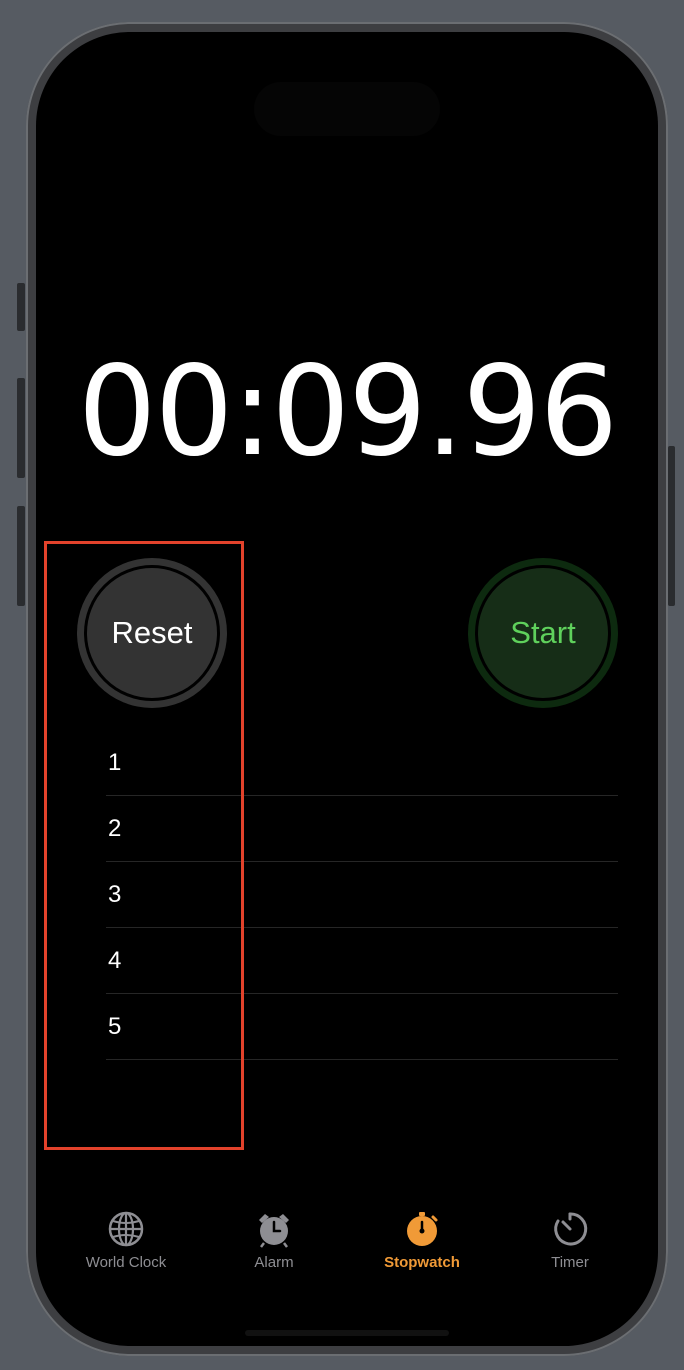 The height and width of the screenshot is (1370, 684). I want to click on volume-down-button, so click(21, 556).